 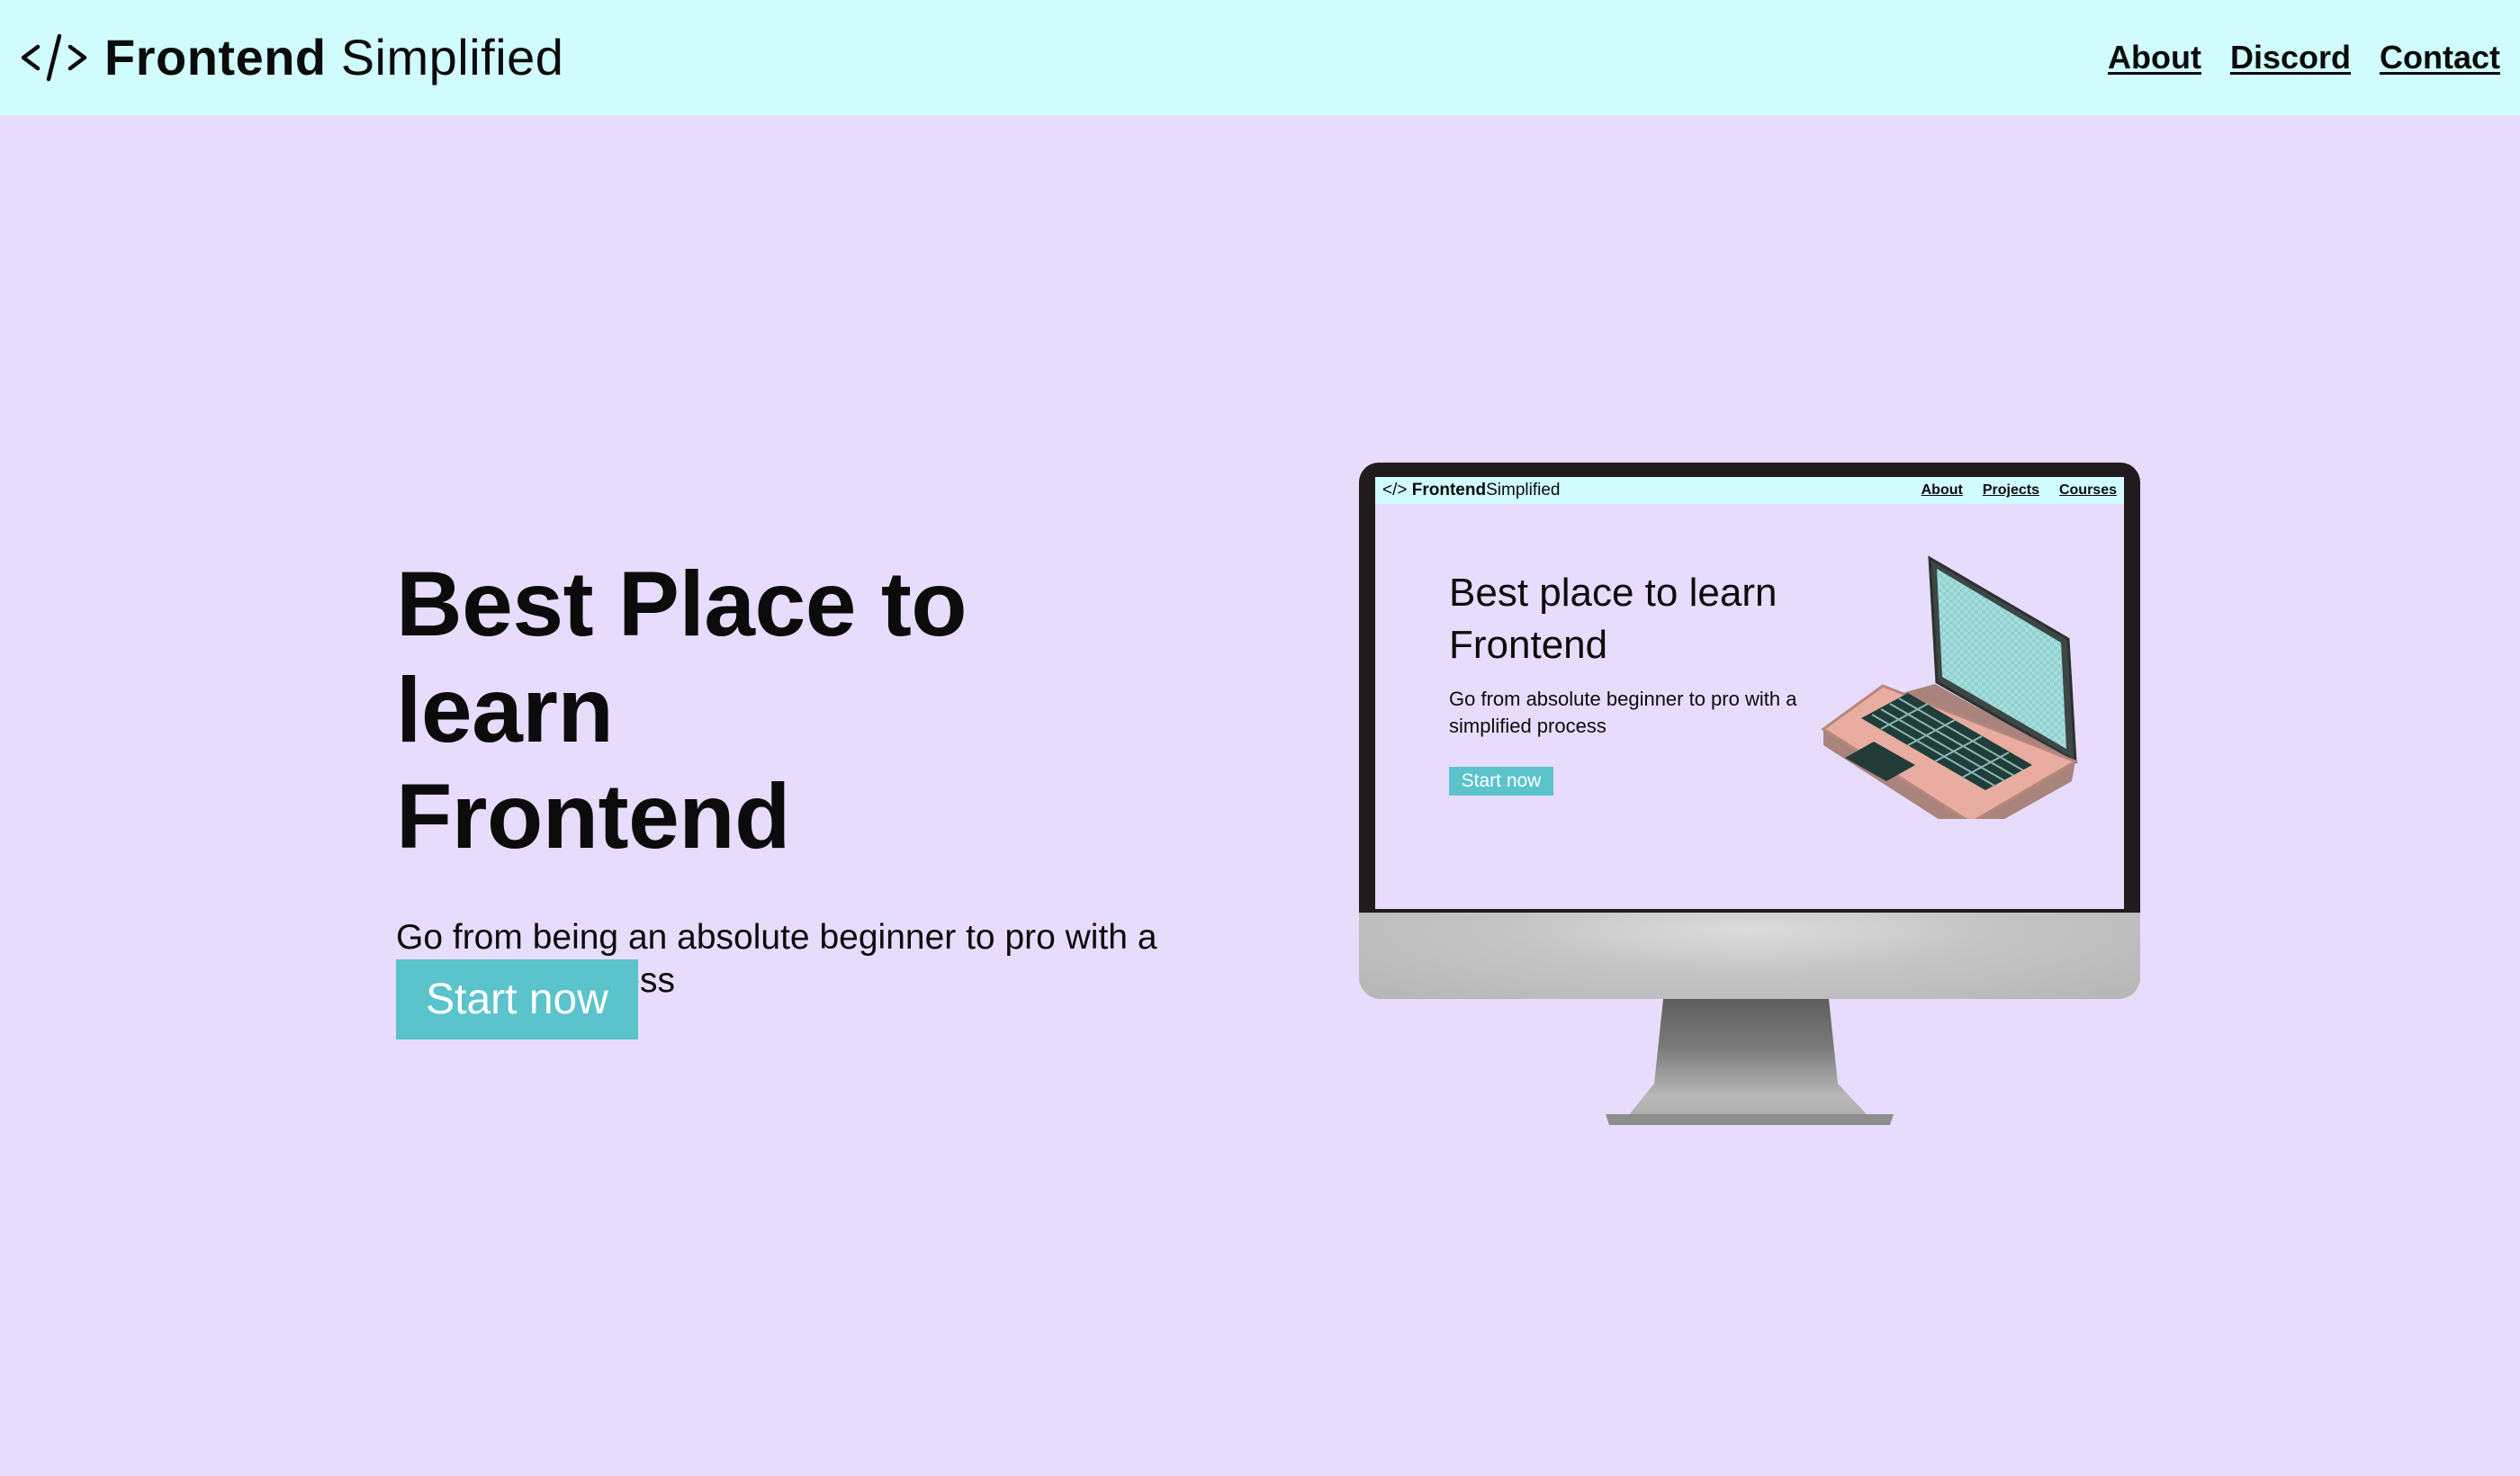 I want to click on hero-title-line2: Frontend, so click(x=593, y=817).